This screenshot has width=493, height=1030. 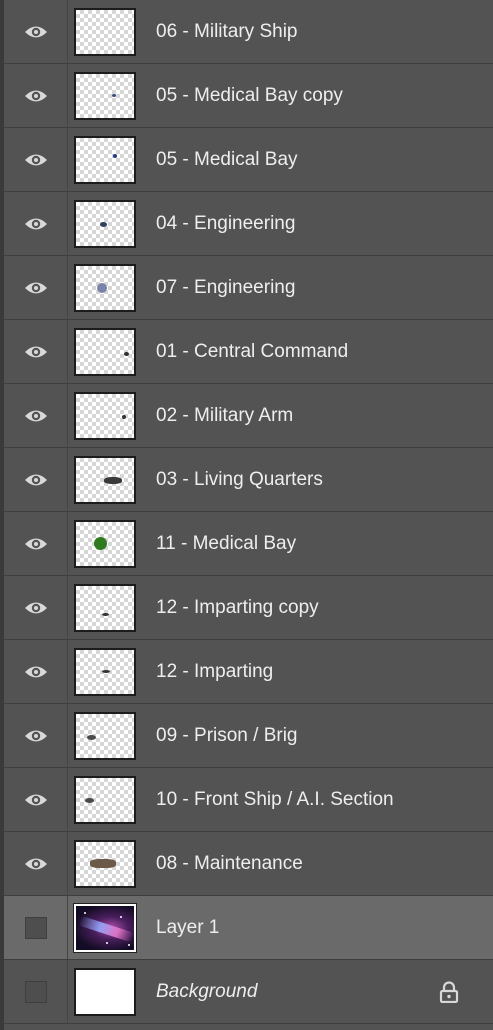 What do you see at coordinates (225, 288) in the screenshot?
I see `layer-name: 07 - Engineering` at bounding box center [225, 288].